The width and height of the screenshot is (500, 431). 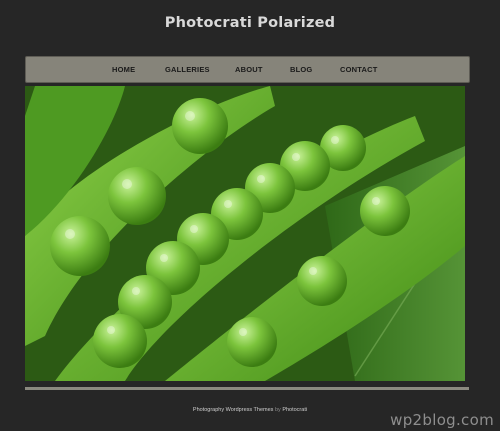 I want to click on footer-photocrati-link: Photocrati, so click(x=294, y=410).